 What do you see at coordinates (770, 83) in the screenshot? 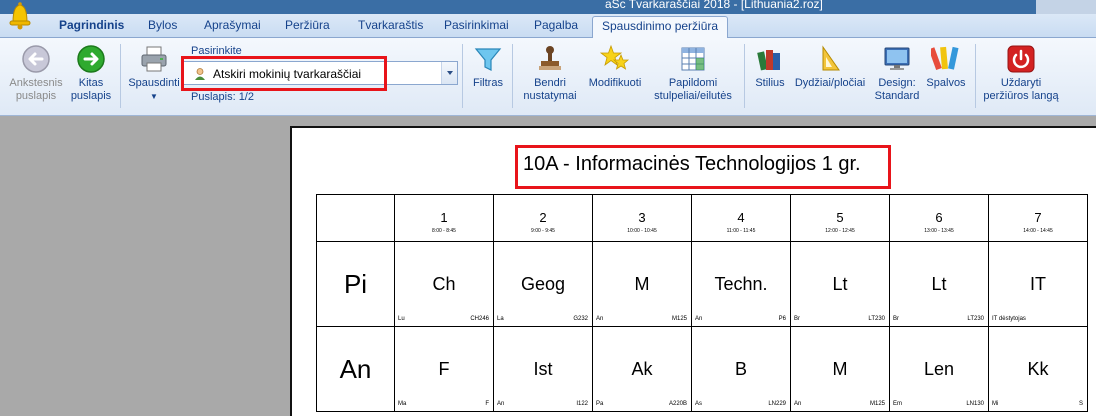
I see `style-label: Stilius` at bounding box center [770, 83].